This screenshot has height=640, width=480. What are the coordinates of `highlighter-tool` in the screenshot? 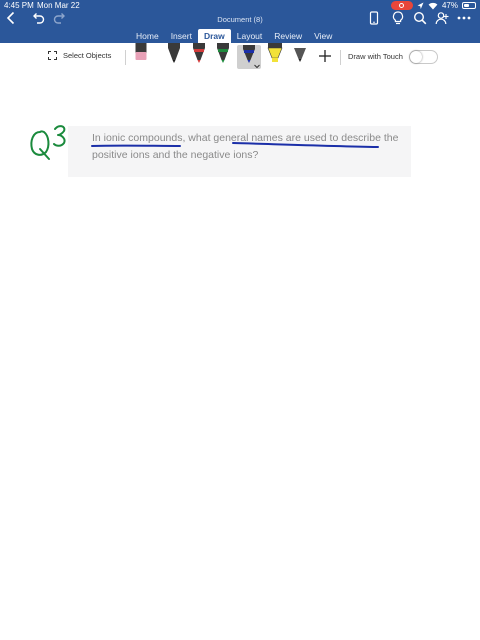 It's located at (275, 56).